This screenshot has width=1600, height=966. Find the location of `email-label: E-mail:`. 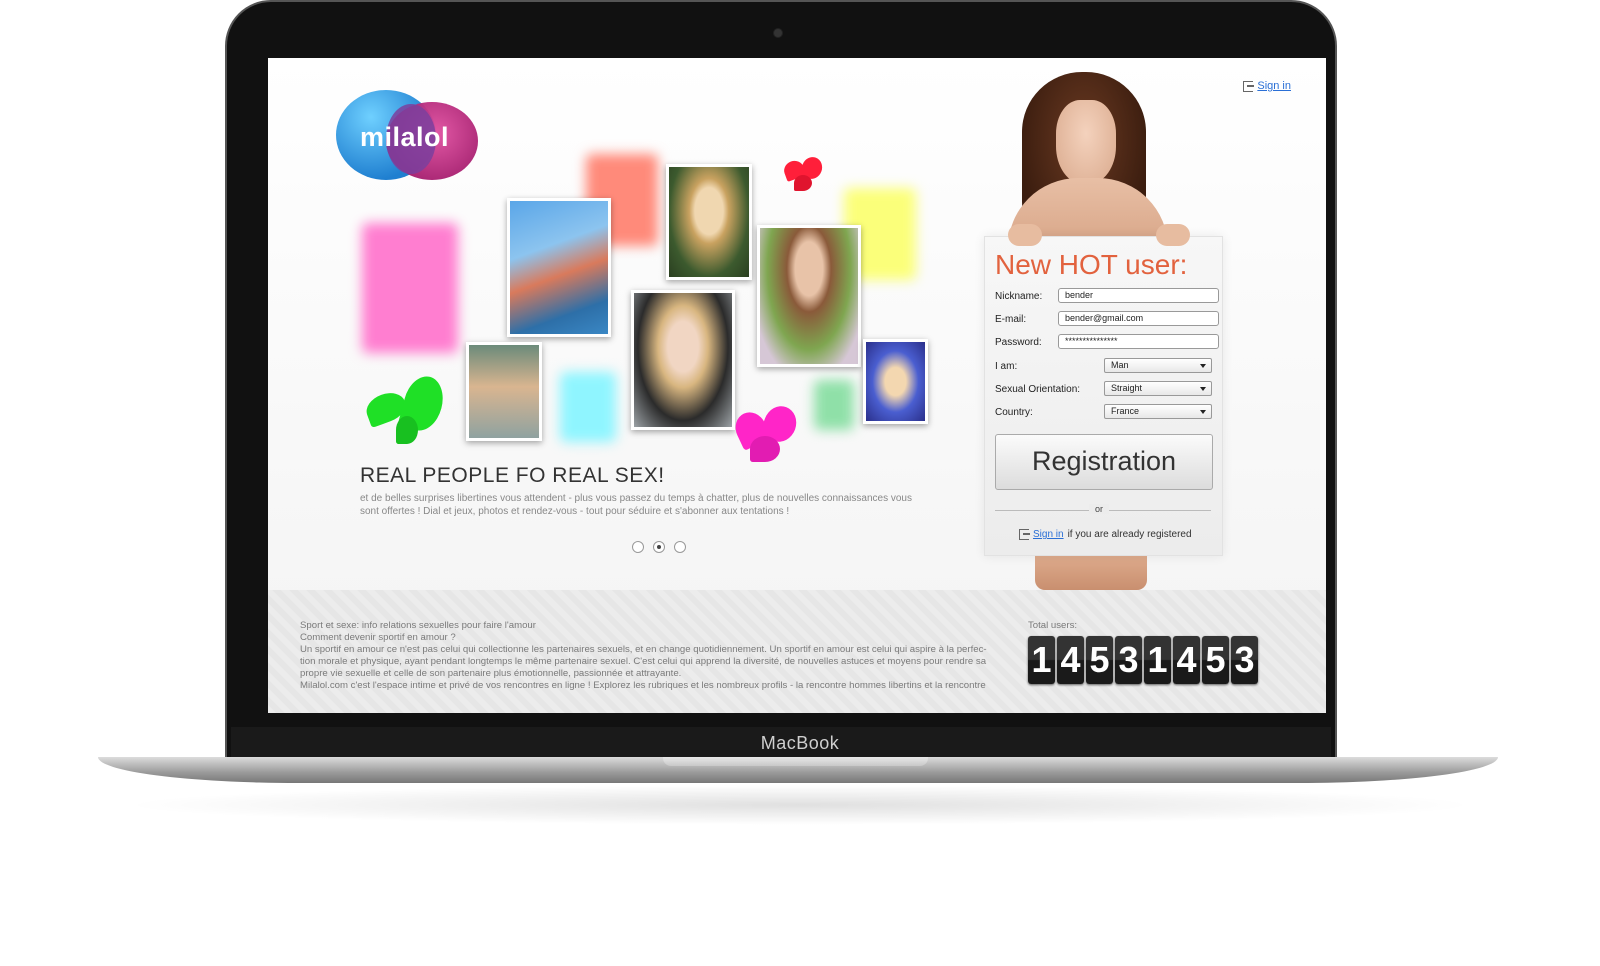

email-label: E-mail: is located at coordinates (1011, 319).